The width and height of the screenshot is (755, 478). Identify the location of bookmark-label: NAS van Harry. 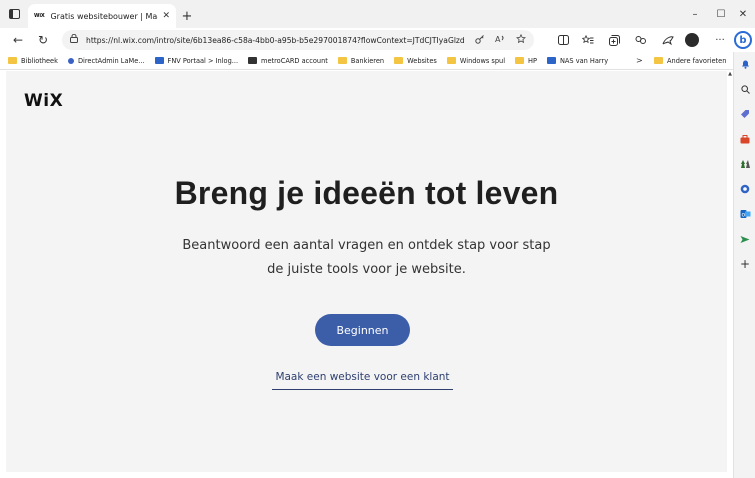
(584, 60).